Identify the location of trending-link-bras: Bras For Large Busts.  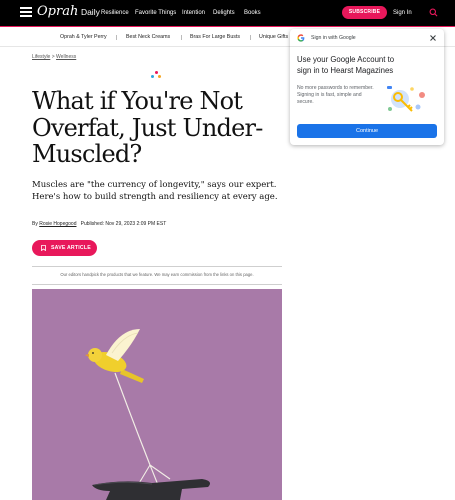
(215, 37).